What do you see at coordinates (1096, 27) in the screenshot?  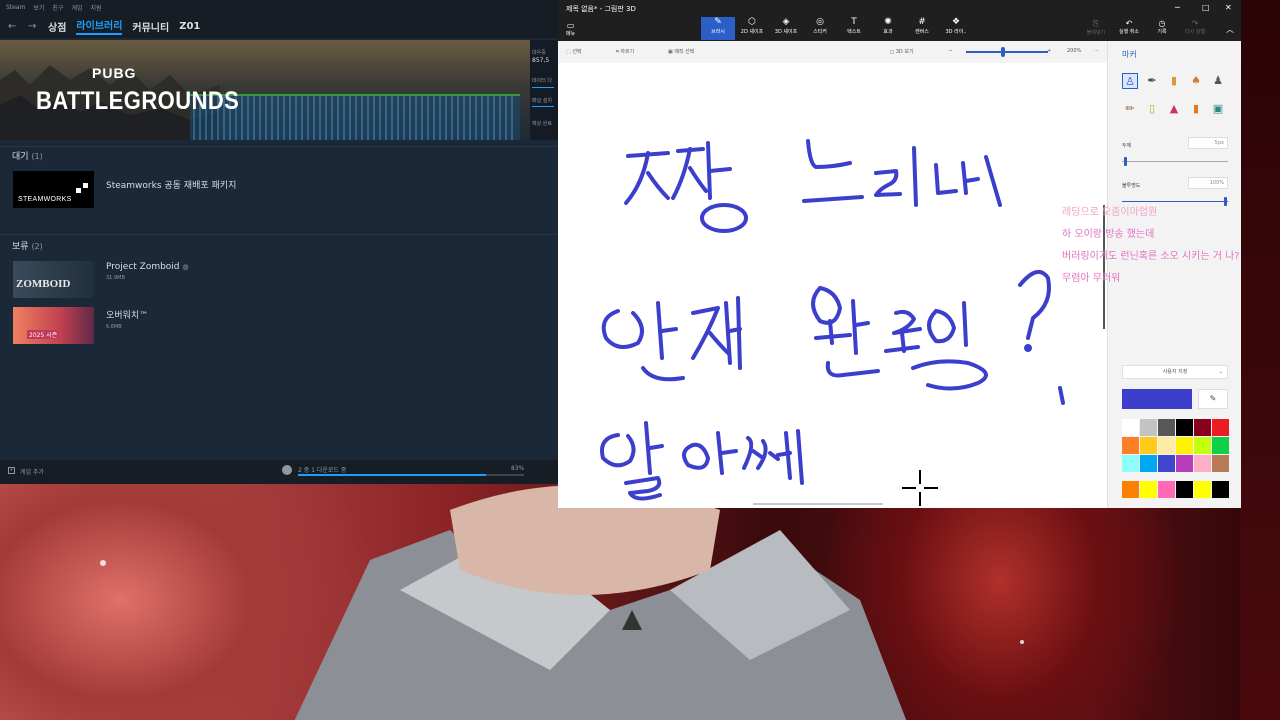 I see `paste-button: ⎘ 붙여넣기` at bounding box center [1096, 27].